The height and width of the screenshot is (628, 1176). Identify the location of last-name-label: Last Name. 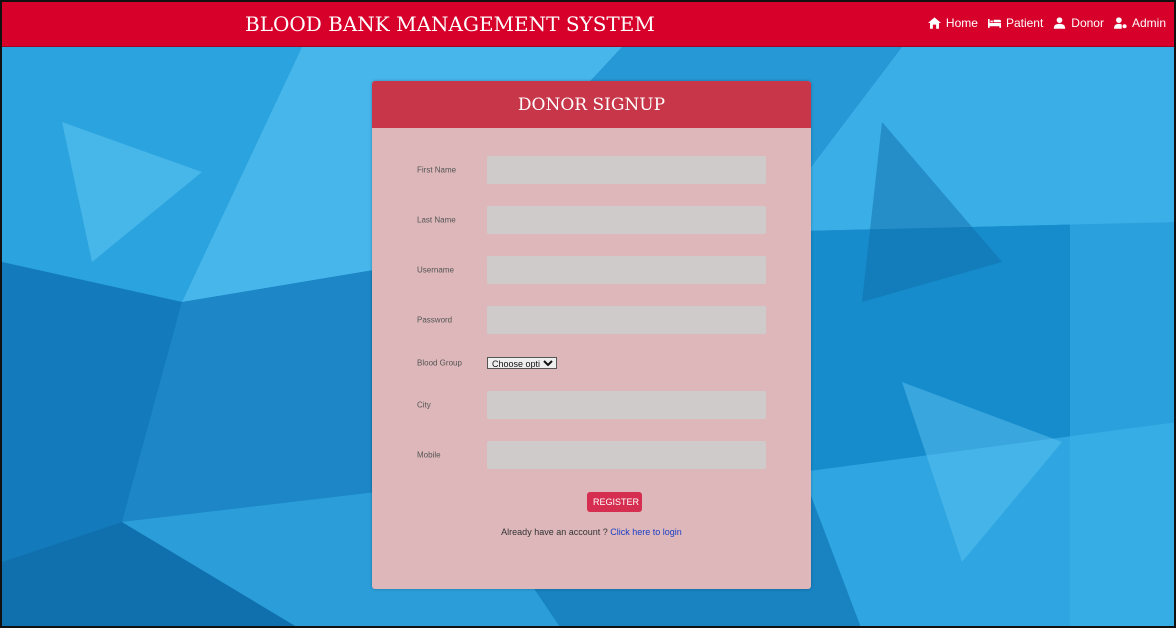
(436, 220).